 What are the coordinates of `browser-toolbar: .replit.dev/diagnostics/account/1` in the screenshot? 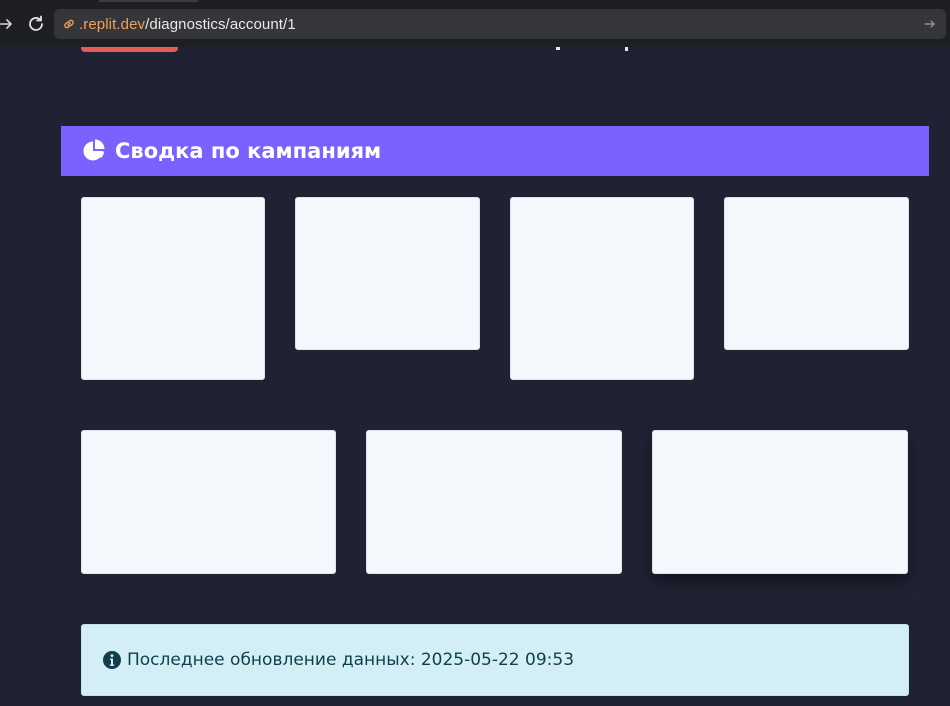 It's located at (475, 23).